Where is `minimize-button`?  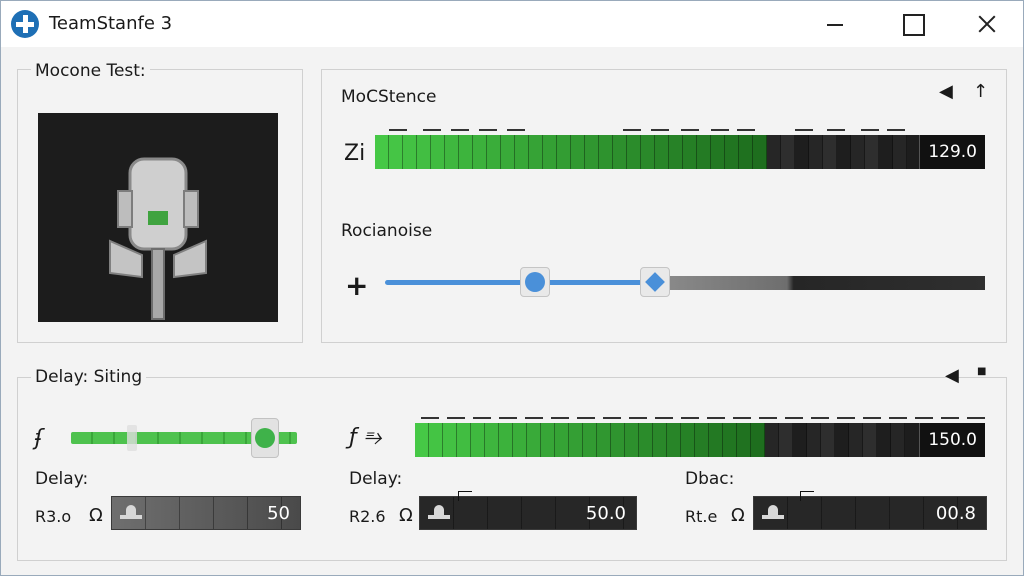
minimize-button is located at coordinates (834, 24).